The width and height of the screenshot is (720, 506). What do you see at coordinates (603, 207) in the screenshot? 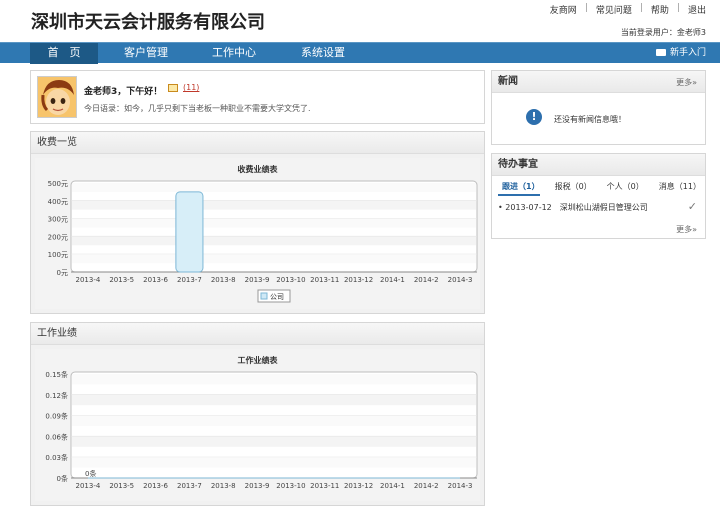
I see `todo-company: 深圳松山湖假日管理公司` at bounding box center [603, 207].